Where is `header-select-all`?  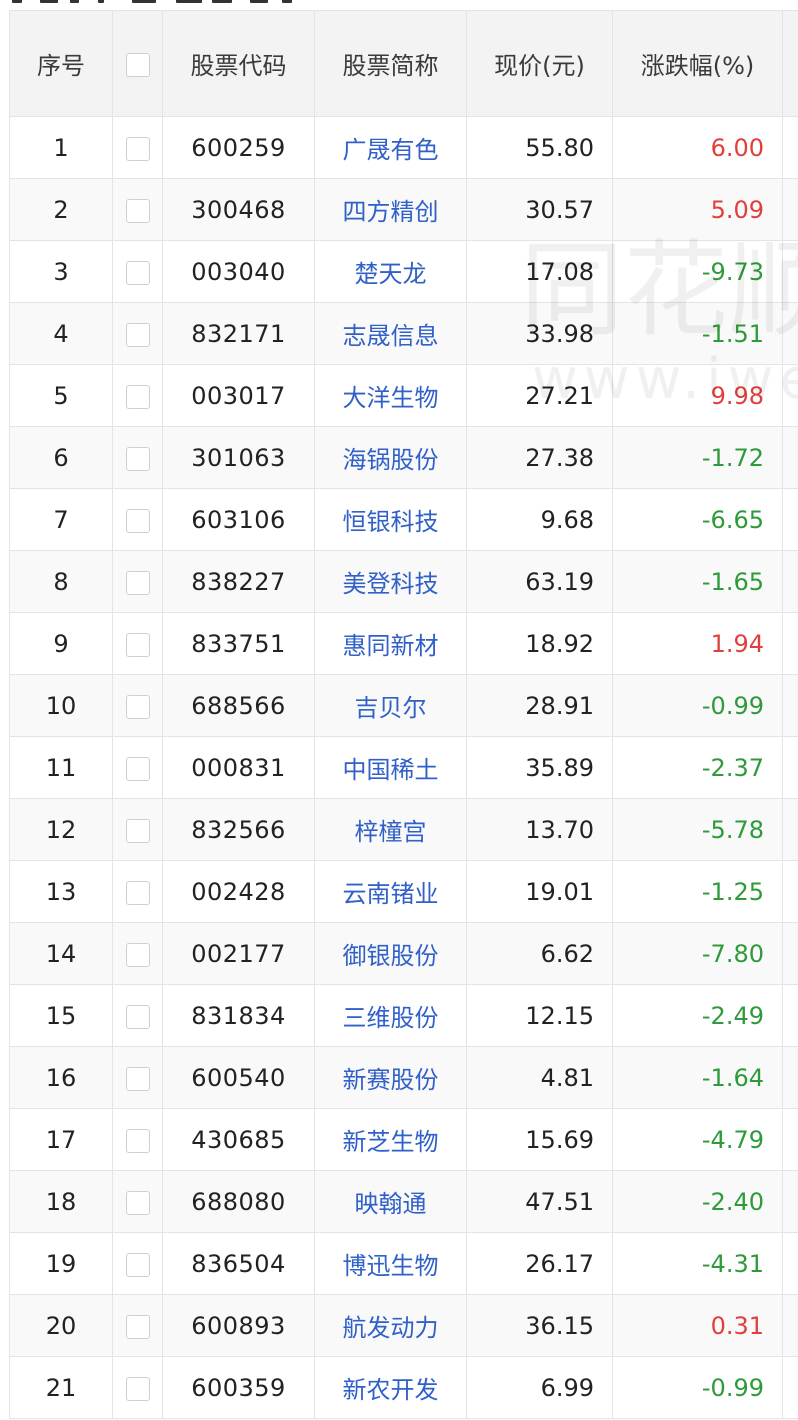 header-select-all is located at coordinates (137, 63).